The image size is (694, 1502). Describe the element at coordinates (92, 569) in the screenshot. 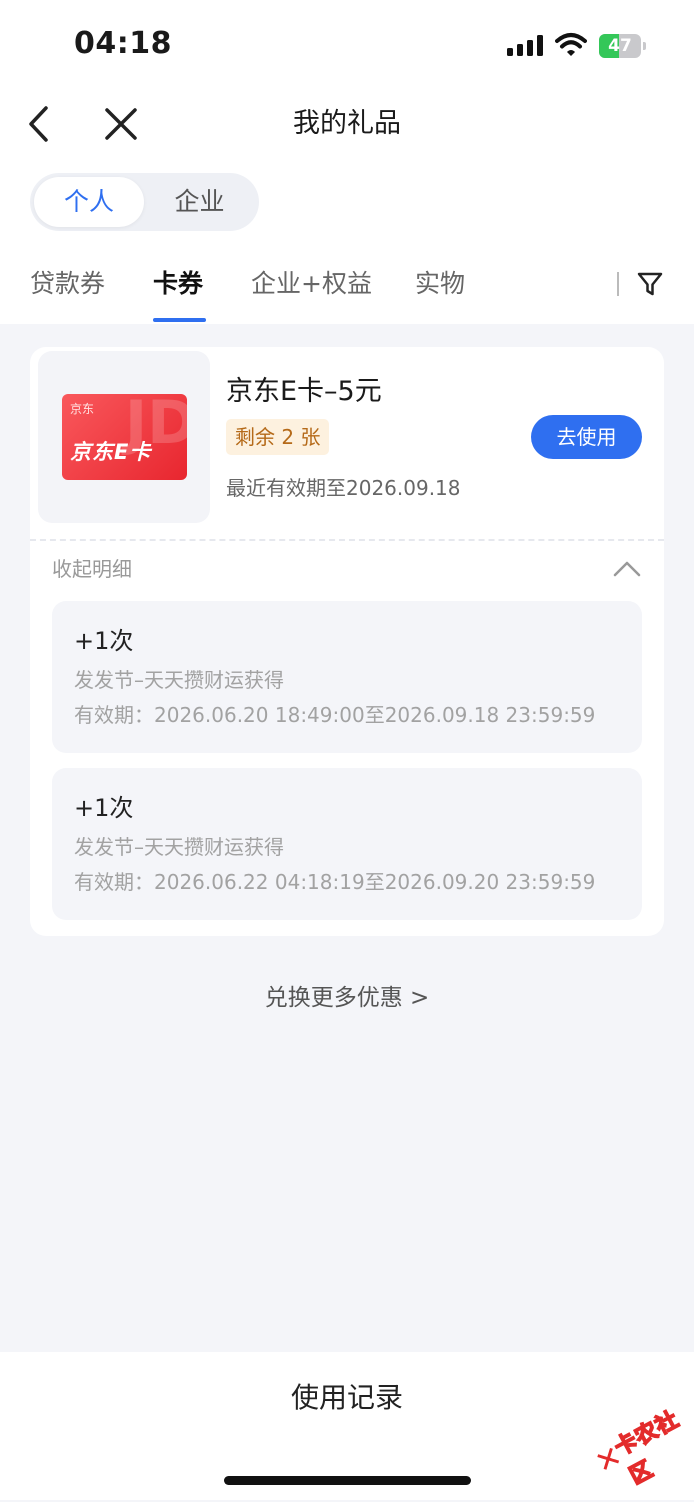

I see `collapse-details-toggle: 收起明细` at that location.